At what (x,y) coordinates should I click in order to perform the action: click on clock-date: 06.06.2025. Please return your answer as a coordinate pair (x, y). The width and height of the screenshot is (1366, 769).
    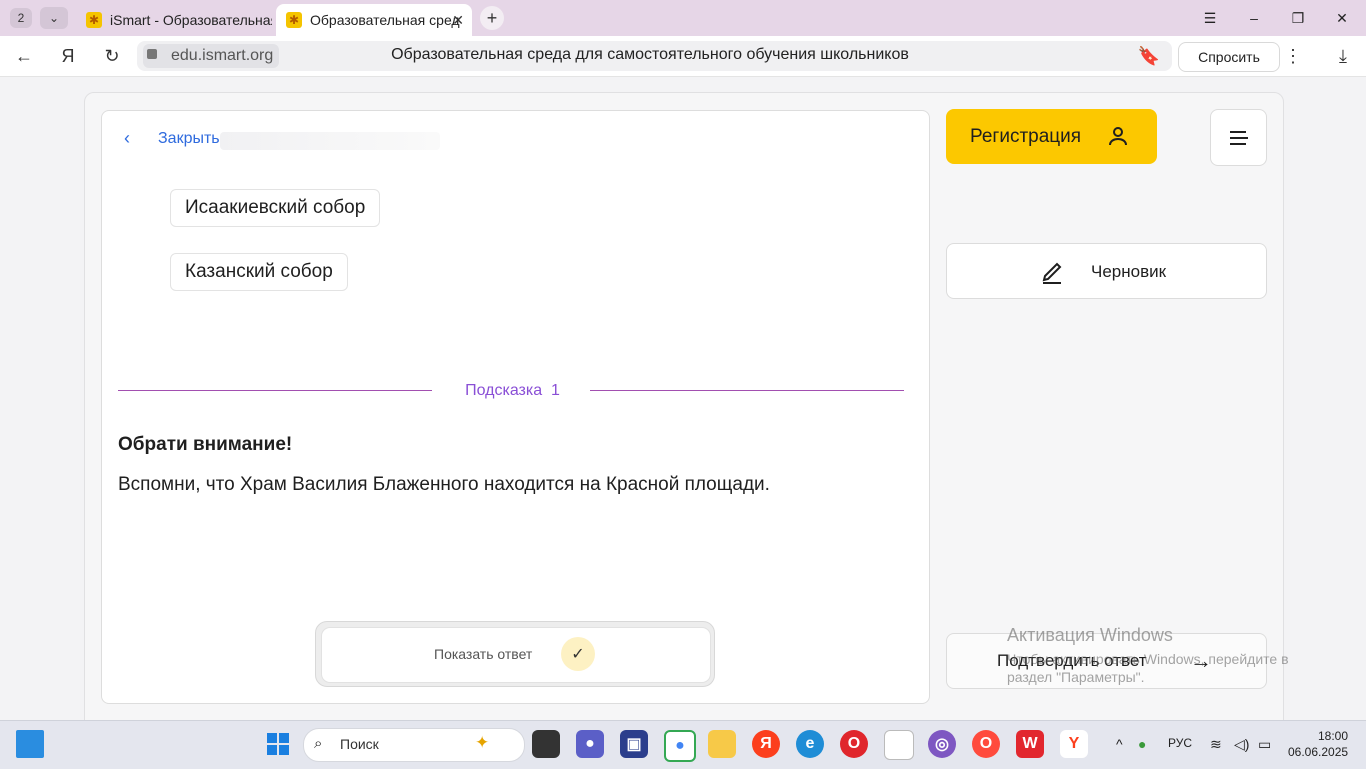
    Looking at the image, I should click on (1318, 752).